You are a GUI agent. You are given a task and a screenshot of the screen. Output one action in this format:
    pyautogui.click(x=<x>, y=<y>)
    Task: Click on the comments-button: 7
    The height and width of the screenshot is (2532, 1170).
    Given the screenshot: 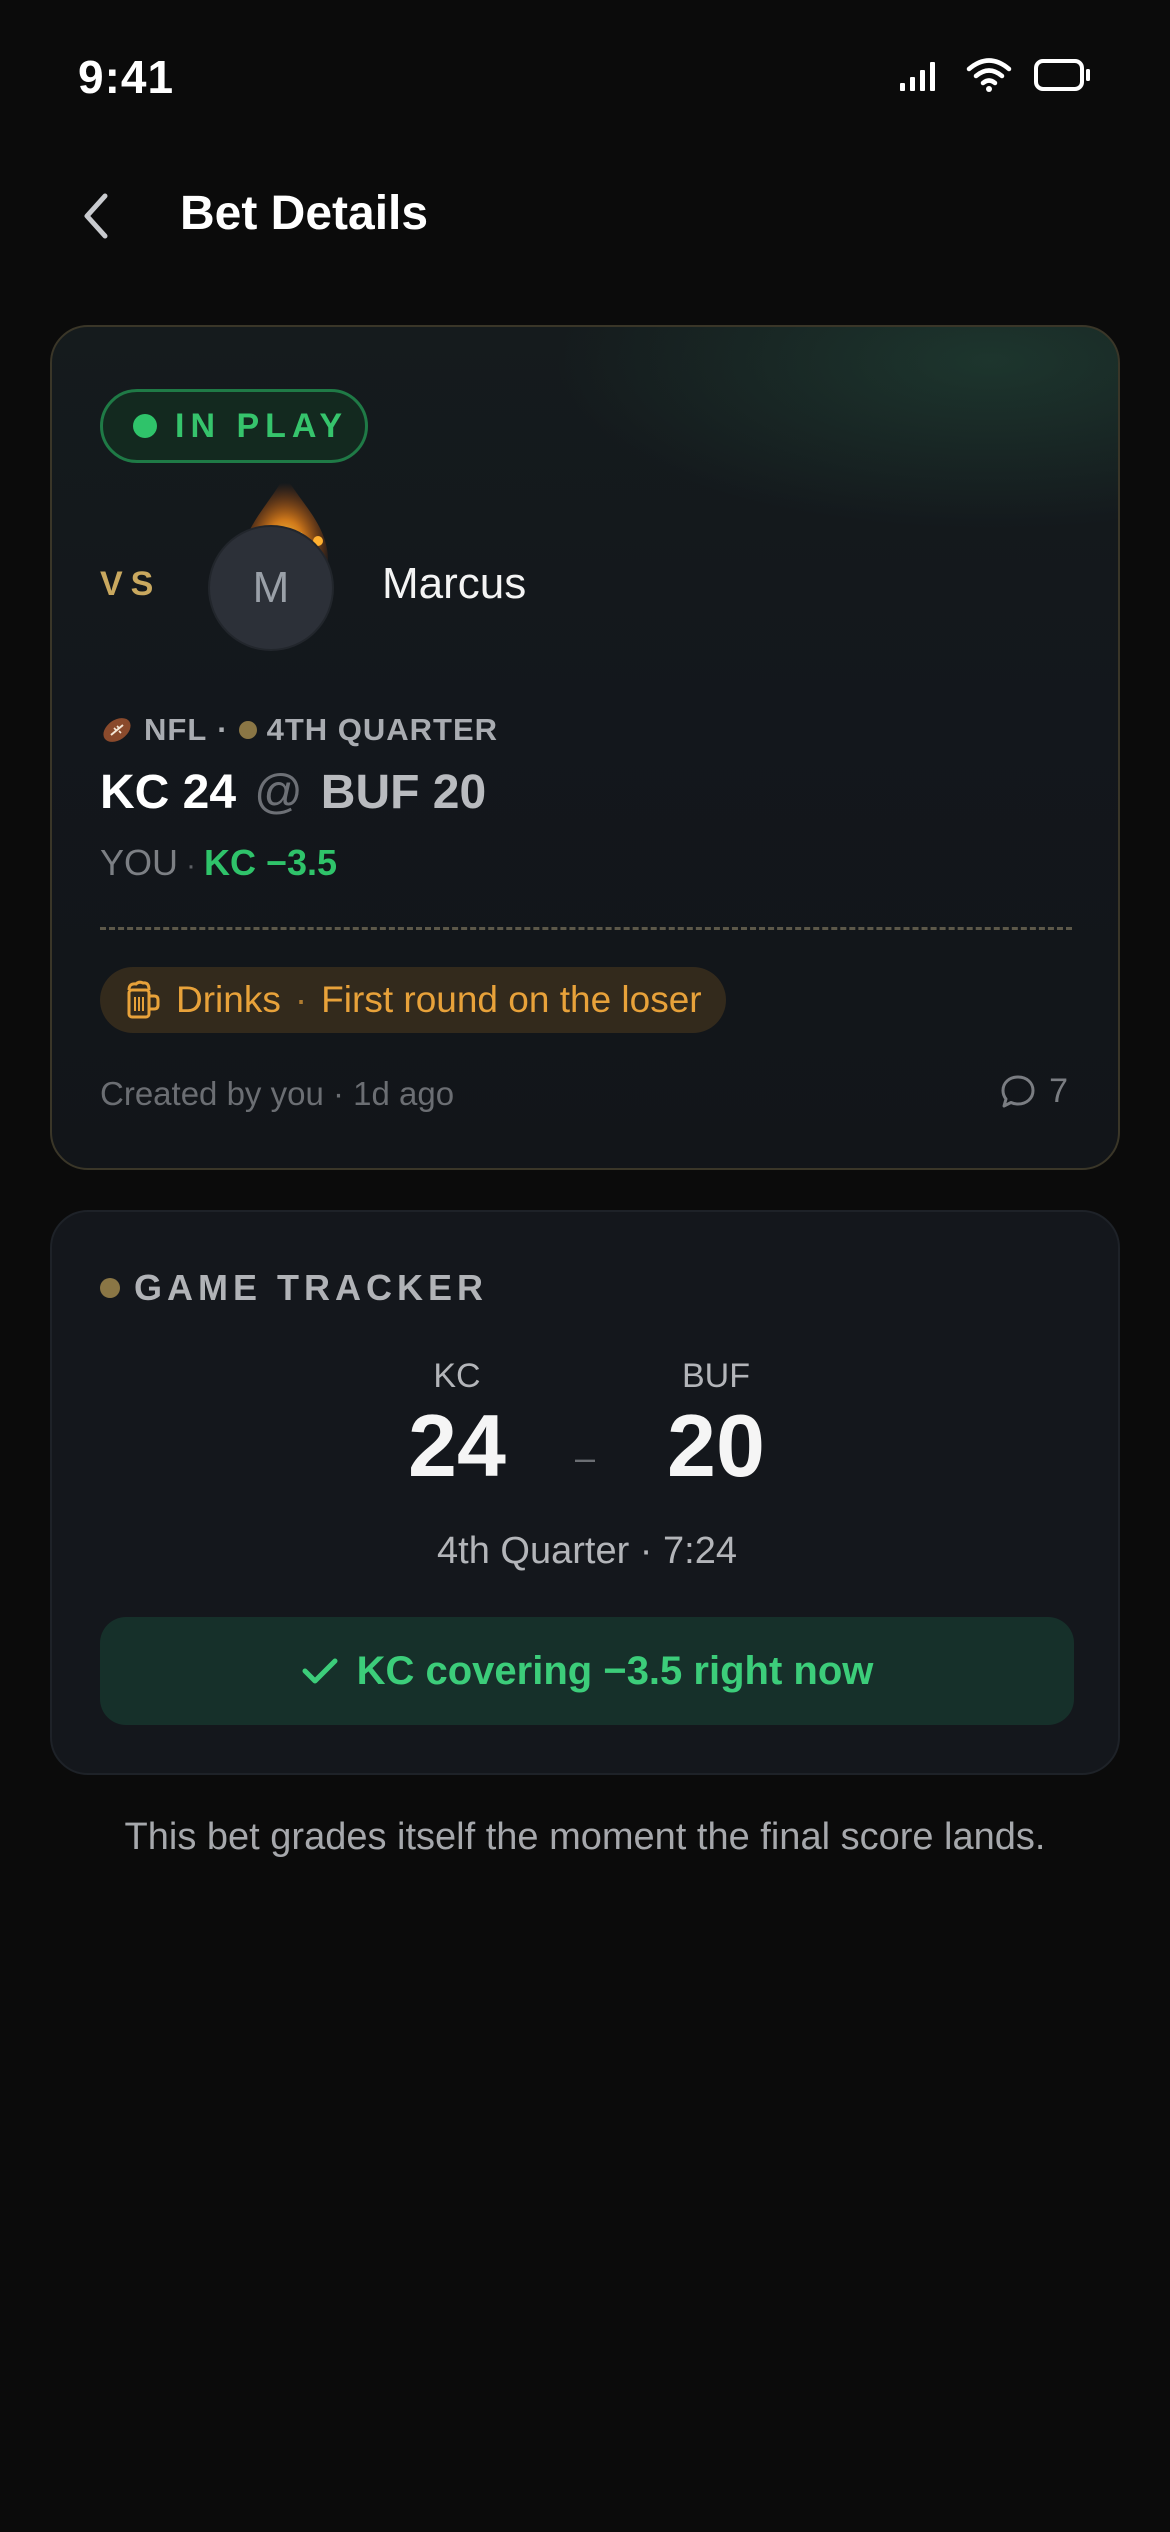 What is the action you would take?
    pyautogui.click(x=1033, y=1091)
    